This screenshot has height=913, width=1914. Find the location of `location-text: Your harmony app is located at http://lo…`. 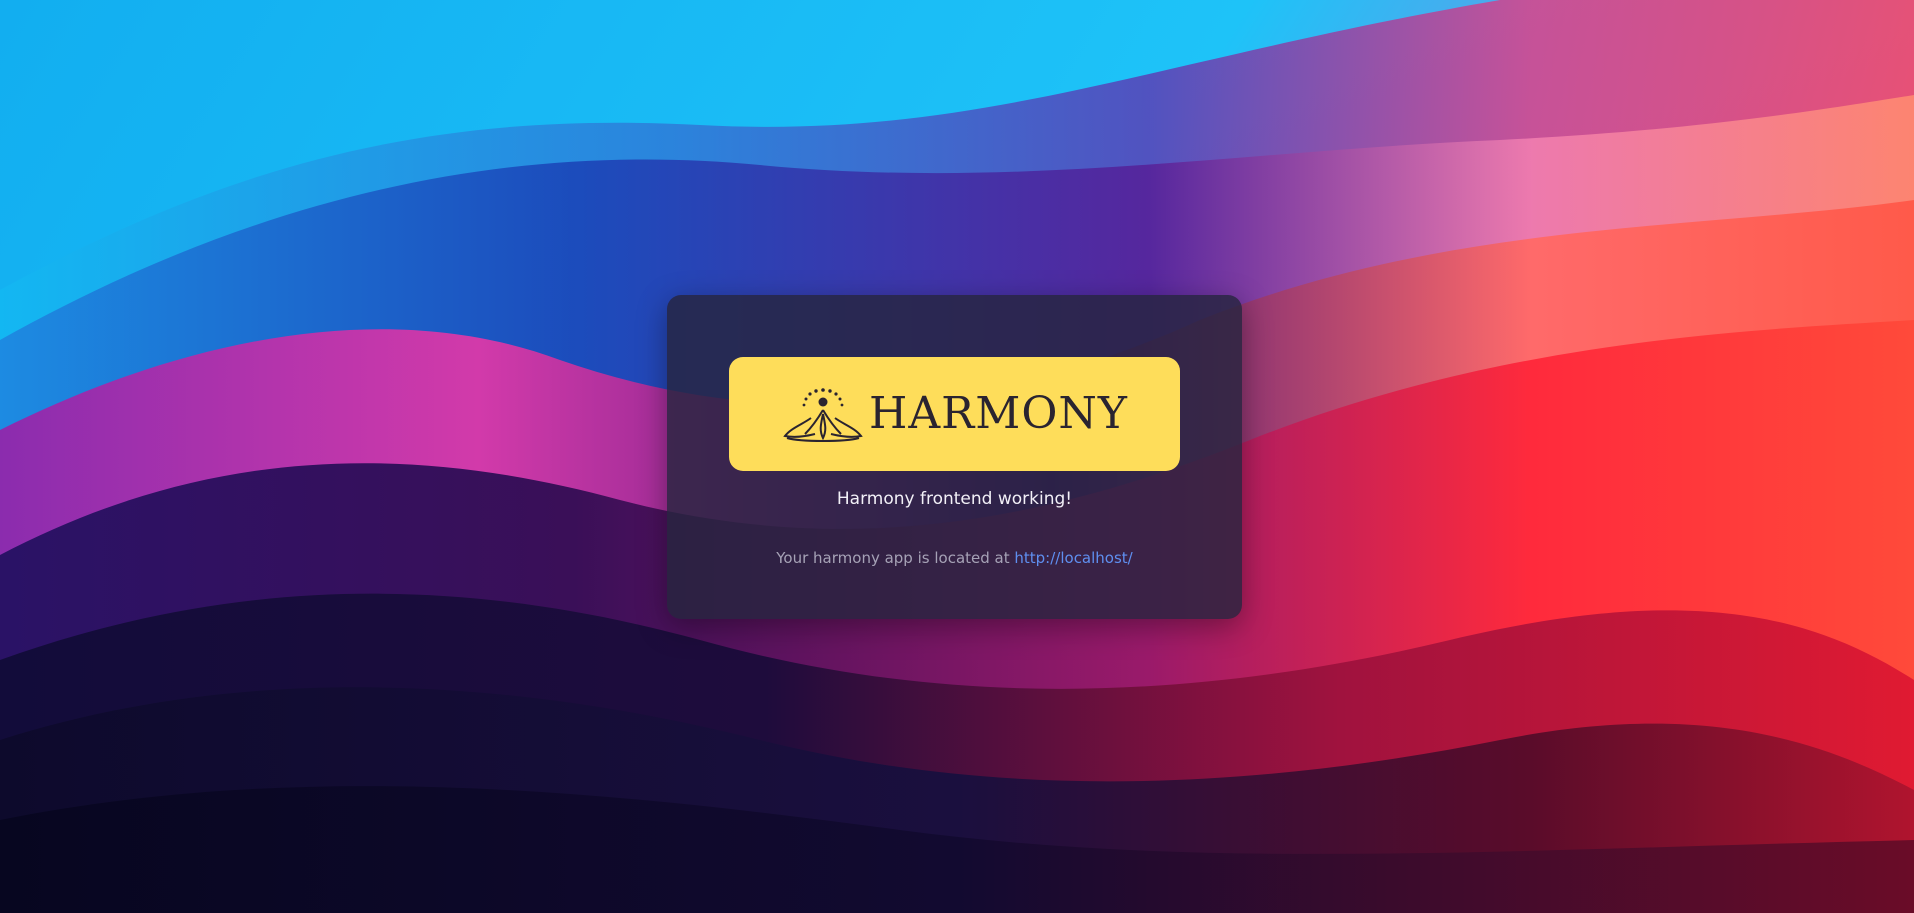

location-text: Your harmony app is located at http://lo… is located at coordinates (954, 558).